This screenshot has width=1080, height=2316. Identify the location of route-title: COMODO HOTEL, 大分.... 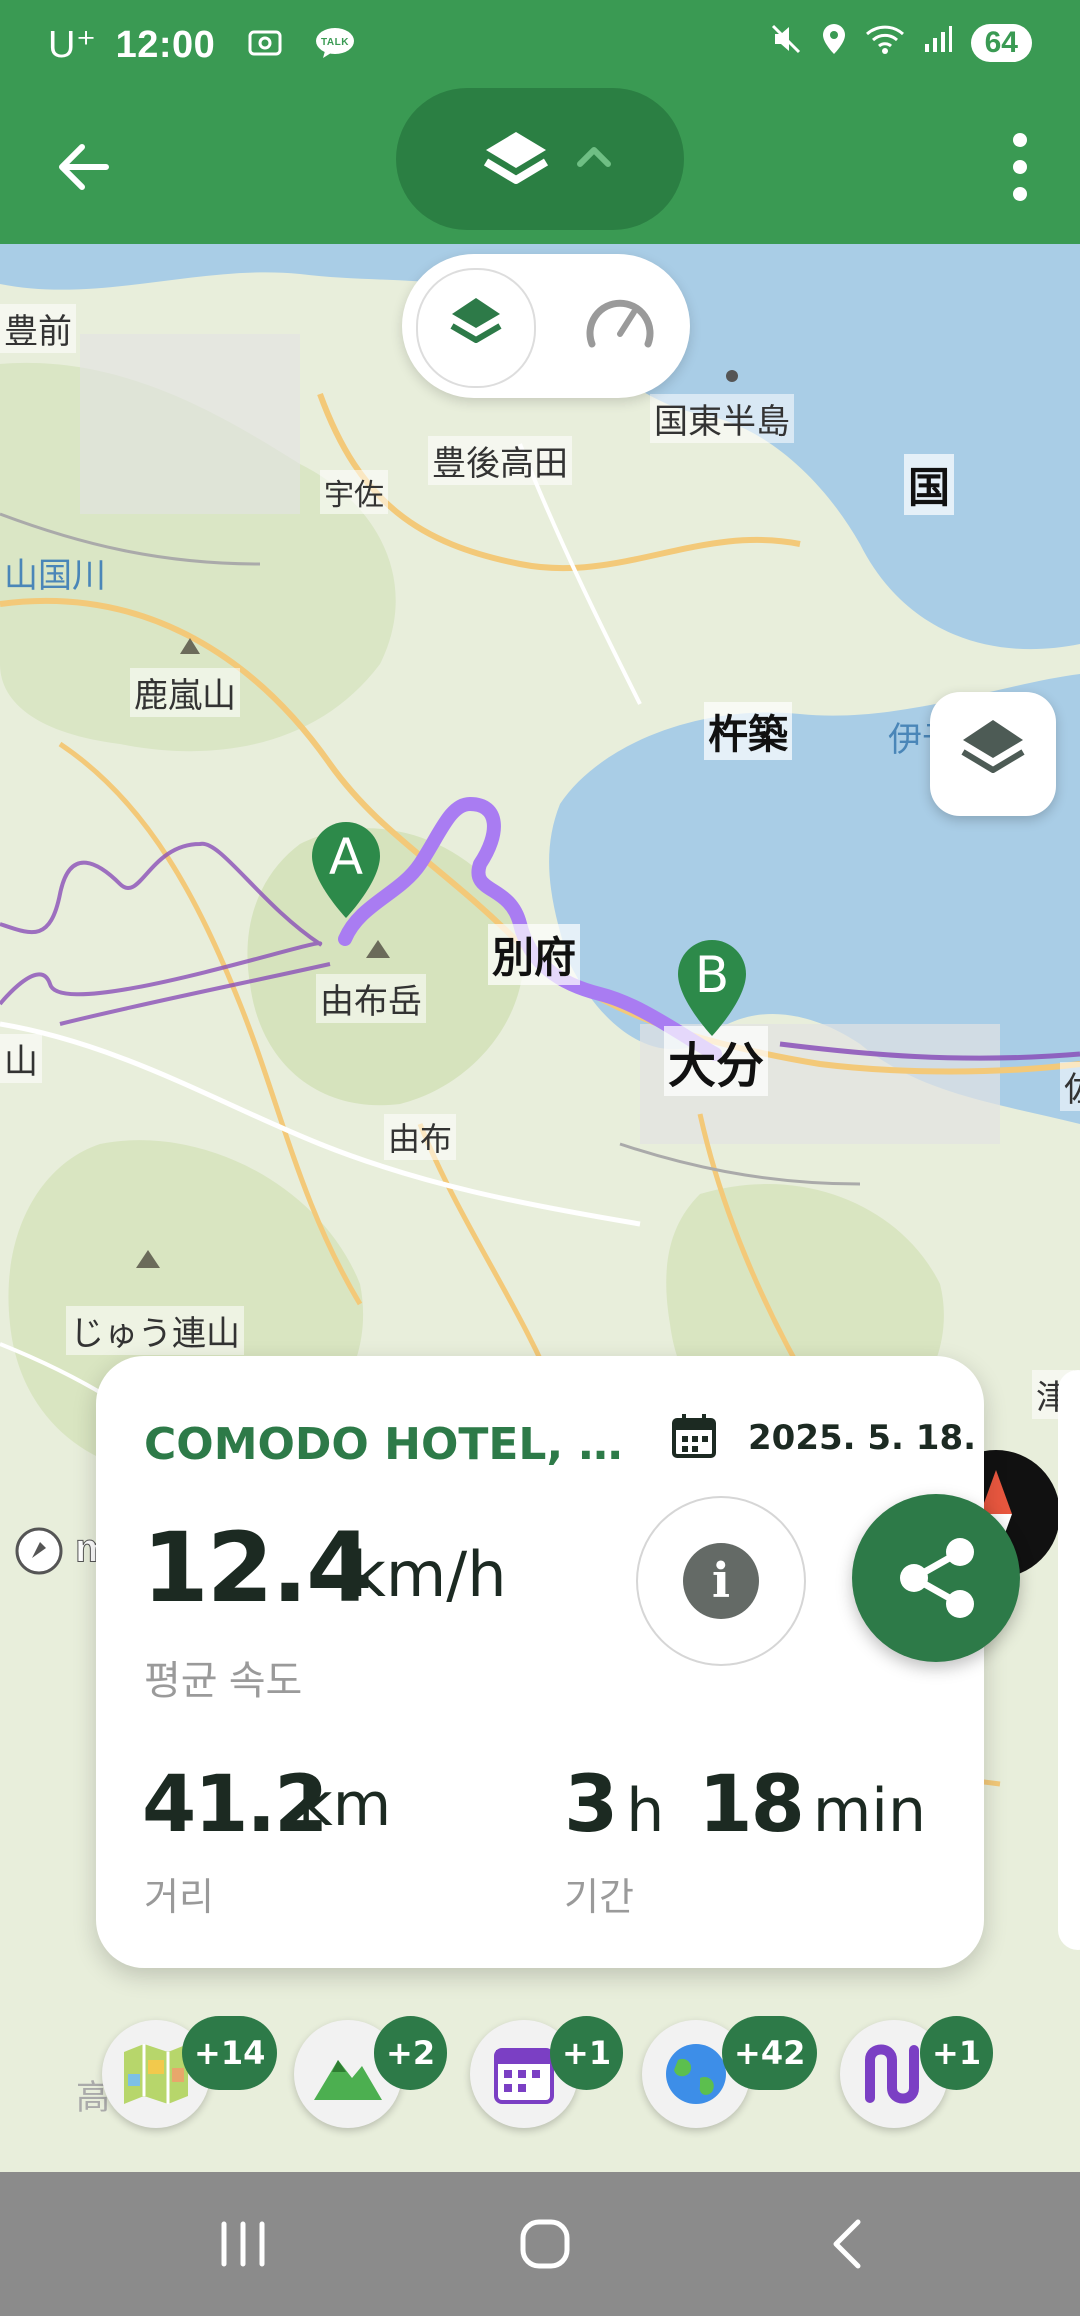
(384, 1444).